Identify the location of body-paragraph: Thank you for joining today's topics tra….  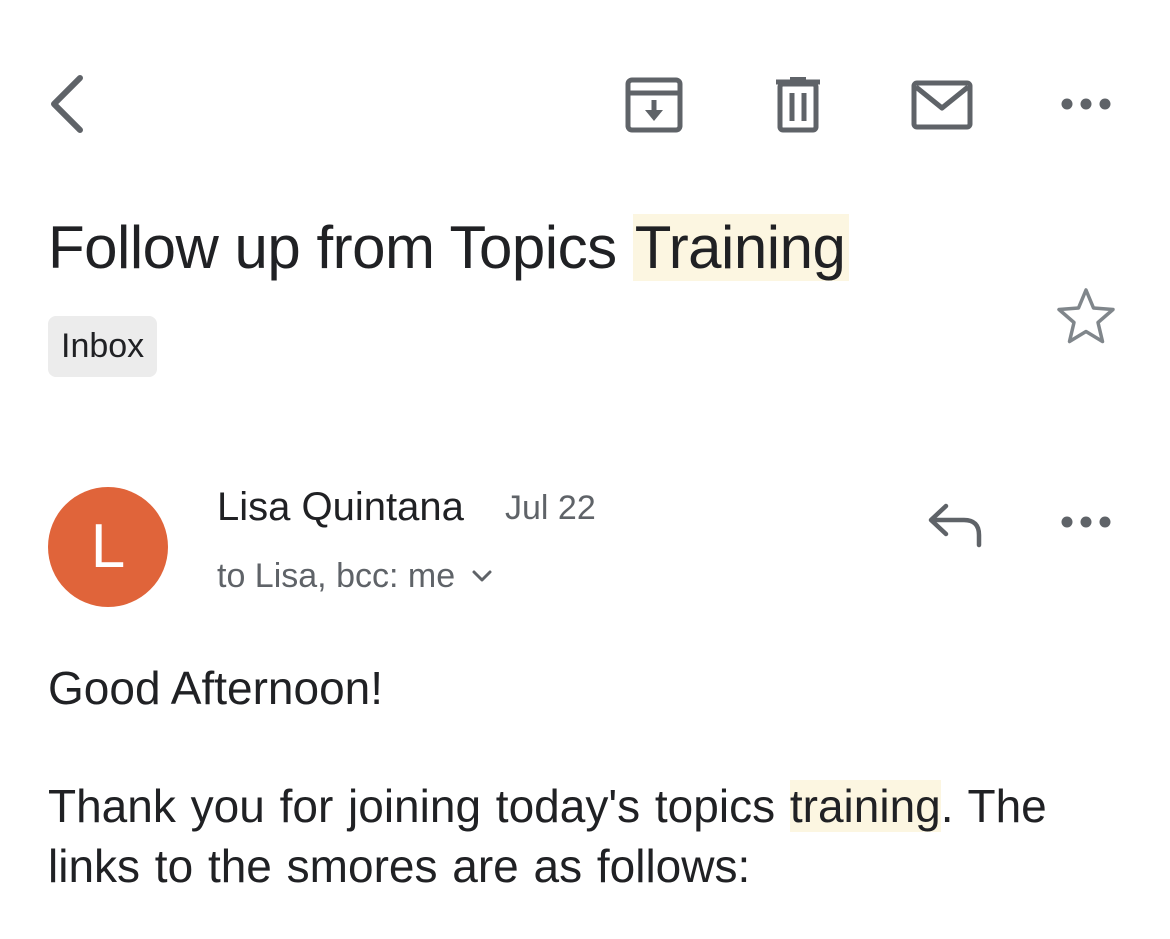
(583, 836).